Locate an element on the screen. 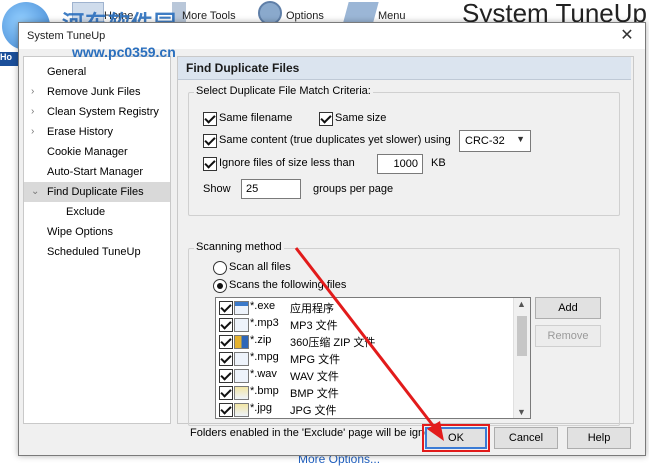  arrow-shaft is located at coordinates (367, 340).